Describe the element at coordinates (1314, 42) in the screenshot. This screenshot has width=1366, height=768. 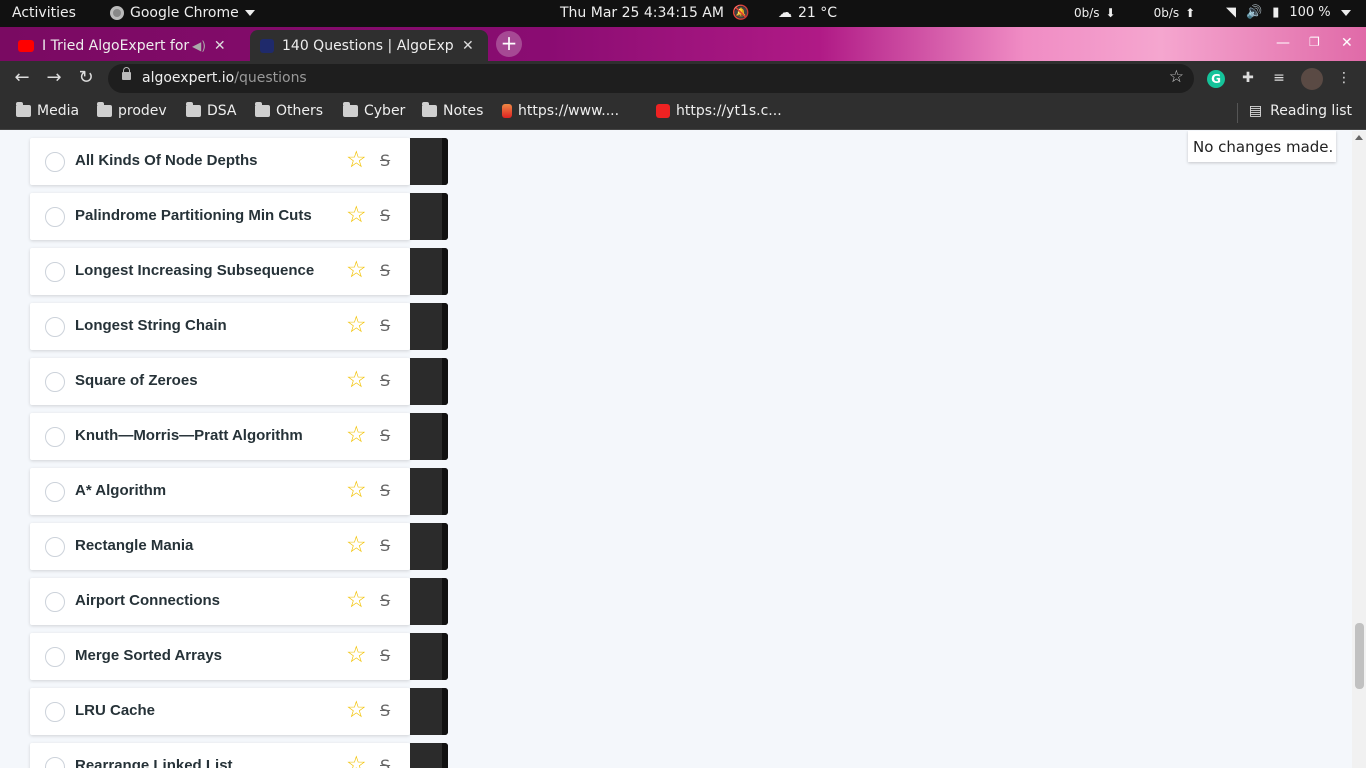
I see `restore-icon: ❐` at that location.